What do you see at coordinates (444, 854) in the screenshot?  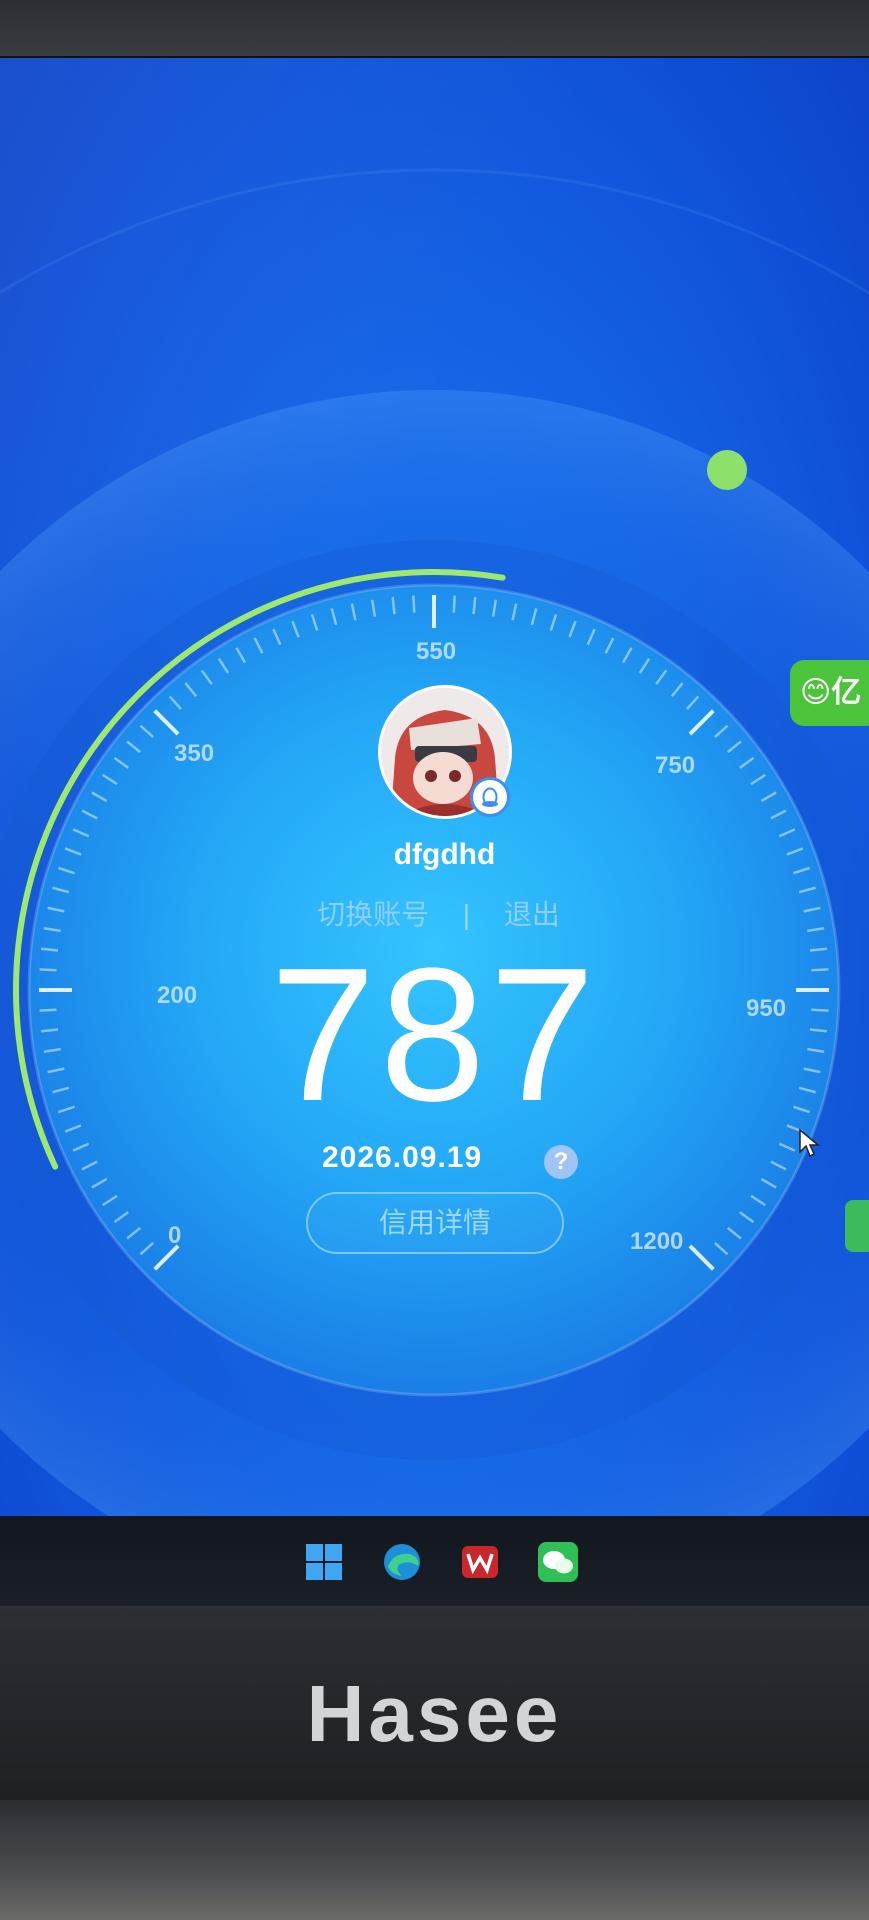 I see `username: dfgdhd` at bounding box center [444, 854].